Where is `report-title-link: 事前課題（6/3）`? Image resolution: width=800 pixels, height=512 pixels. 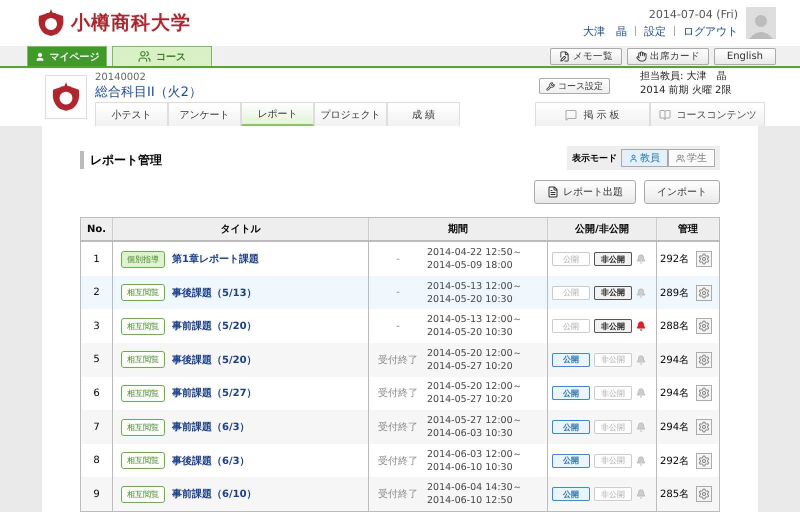
report-title-link: 事前課題（6/3） is located at coordinates (211, 427).